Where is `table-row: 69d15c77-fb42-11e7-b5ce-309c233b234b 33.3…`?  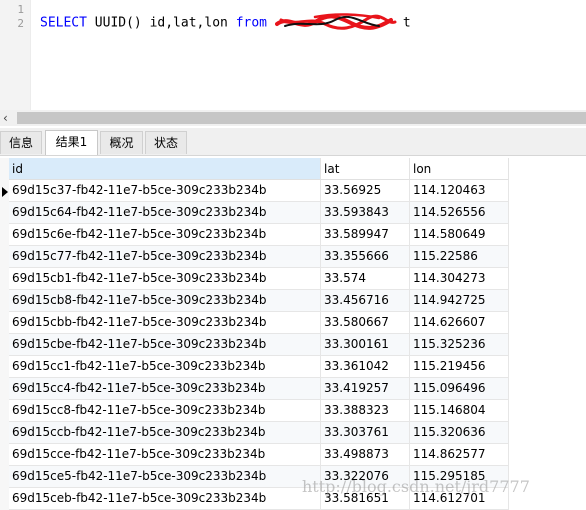 table-row: 69d15c77-fb42-11e7-b5ce-309c233b234b 33.3… is located at coordinates (259, 257).